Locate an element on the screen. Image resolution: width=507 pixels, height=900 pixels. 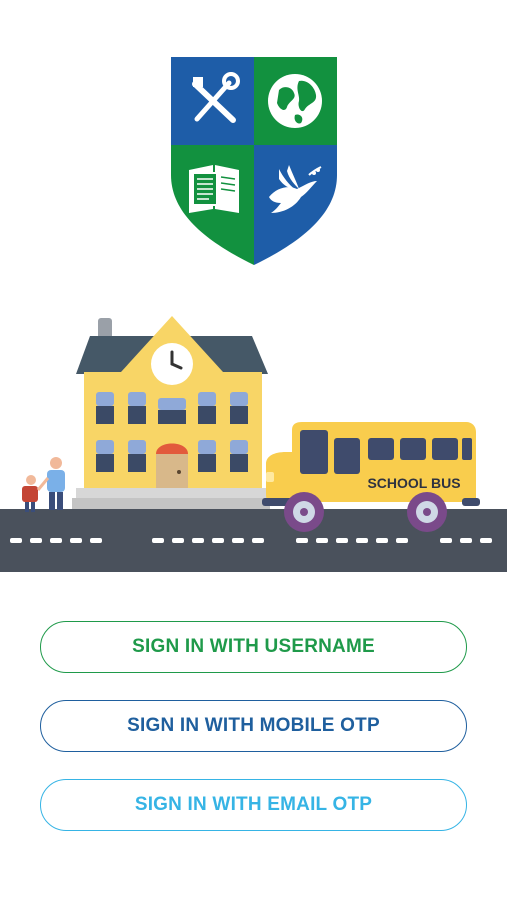
sign-in-username-button: SIGN IN WITH USERNAME is located at coordinates (253, 647).